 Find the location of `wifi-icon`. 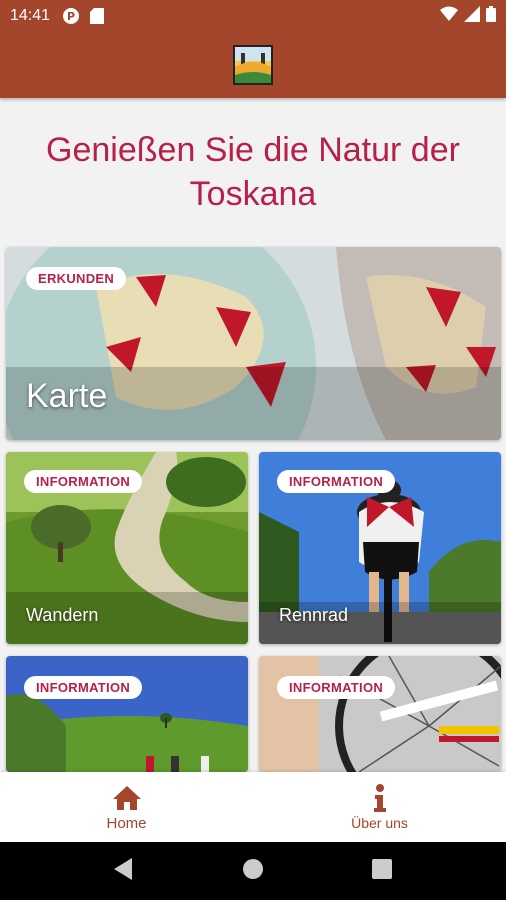

wifi-icon is located at coordinates (449, 16).